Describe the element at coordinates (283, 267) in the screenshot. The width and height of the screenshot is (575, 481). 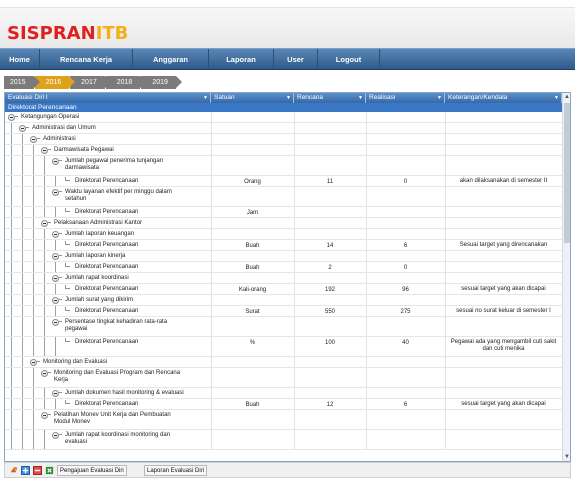
I see `table-row-unit: Direktorat Perencanaan Buah 2 0` at that location.